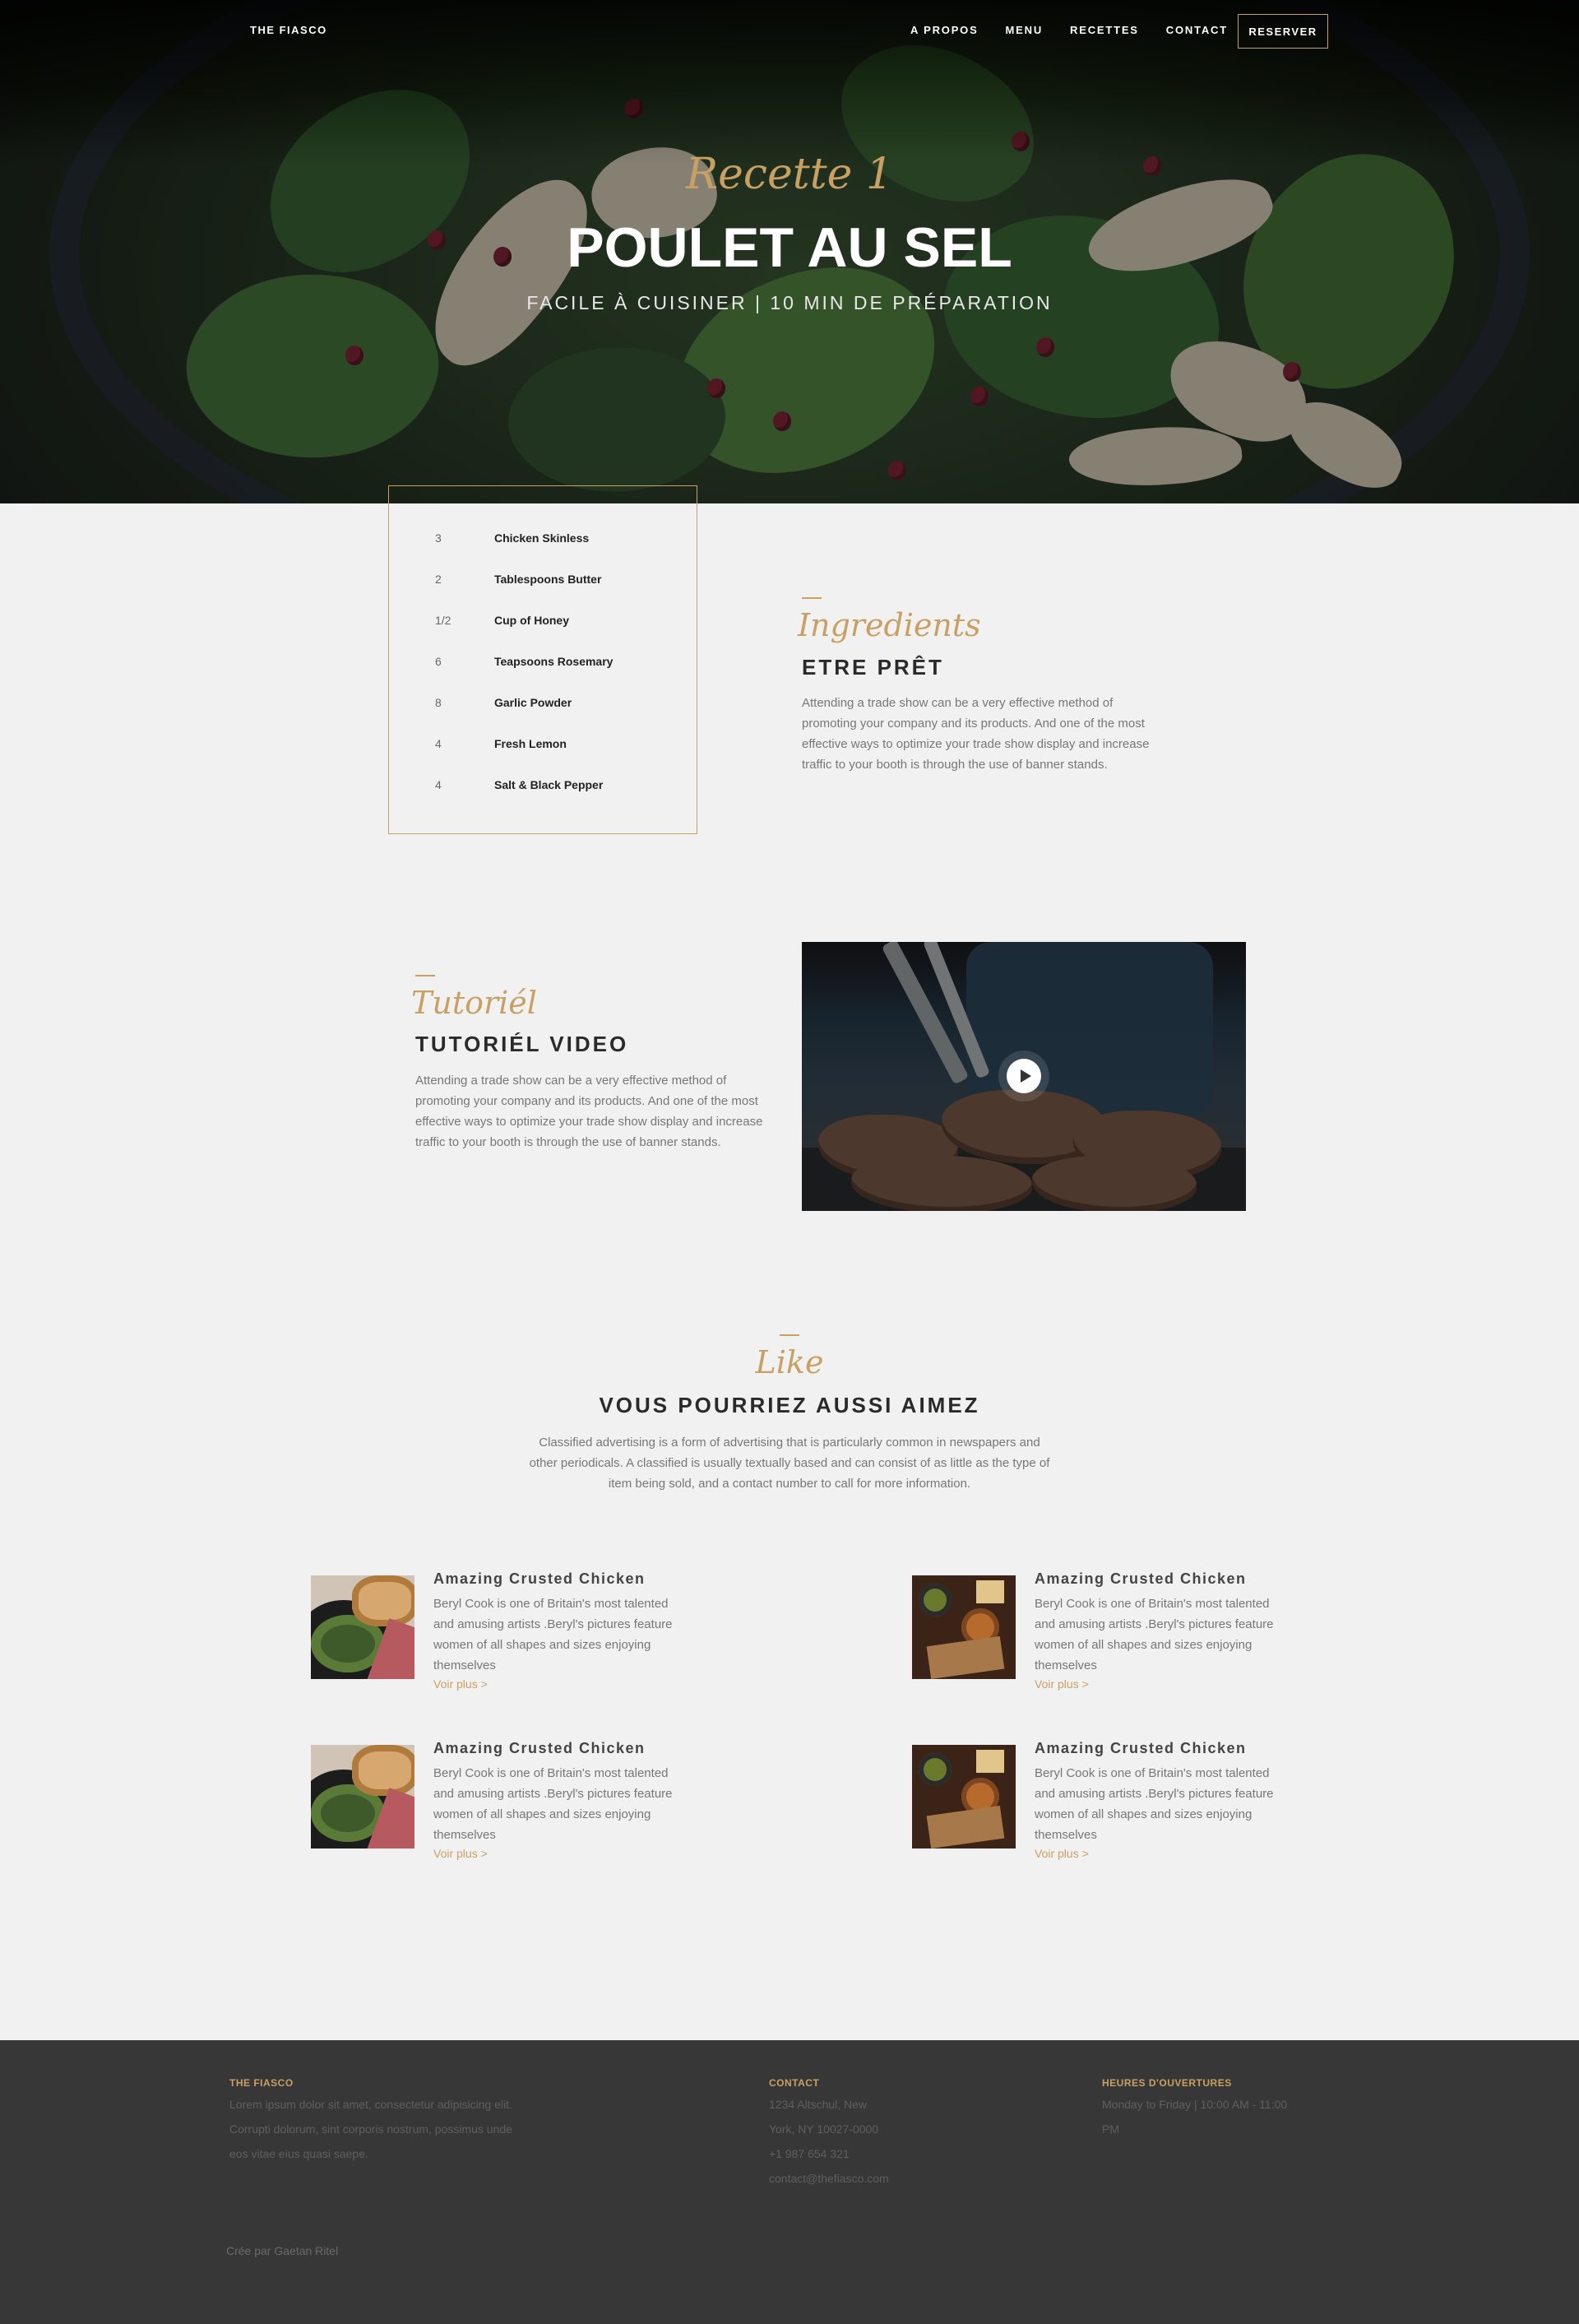  I want to click on footer-address: York, NY 10027-0000, so click(824, 2129).